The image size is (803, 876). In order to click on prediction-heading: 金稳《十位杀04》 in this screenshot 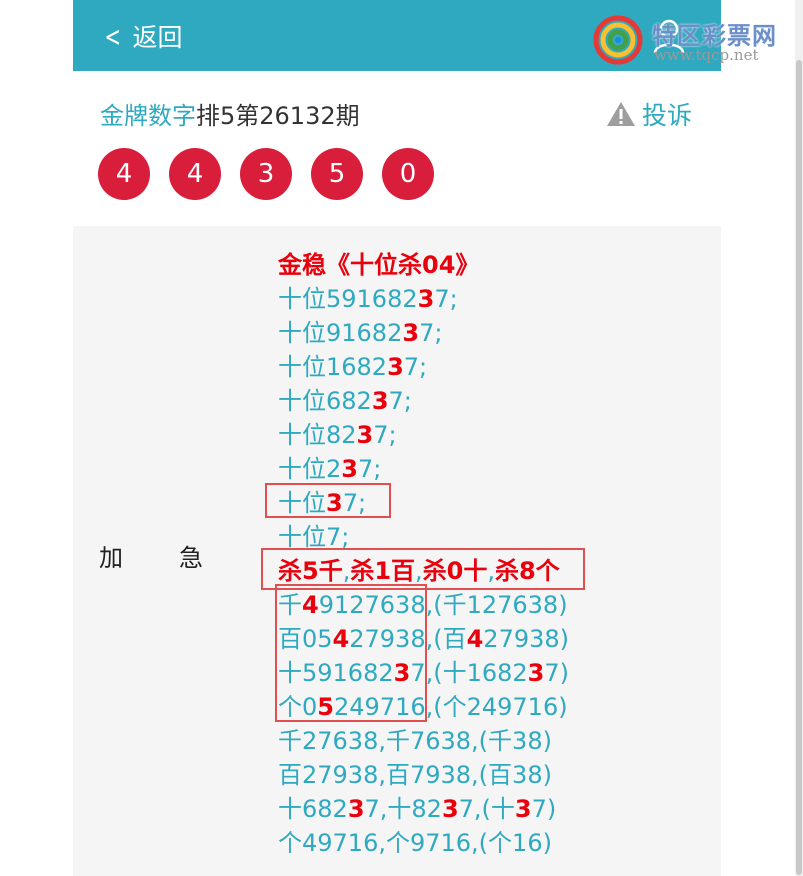, I will do `click(379, 265)`.